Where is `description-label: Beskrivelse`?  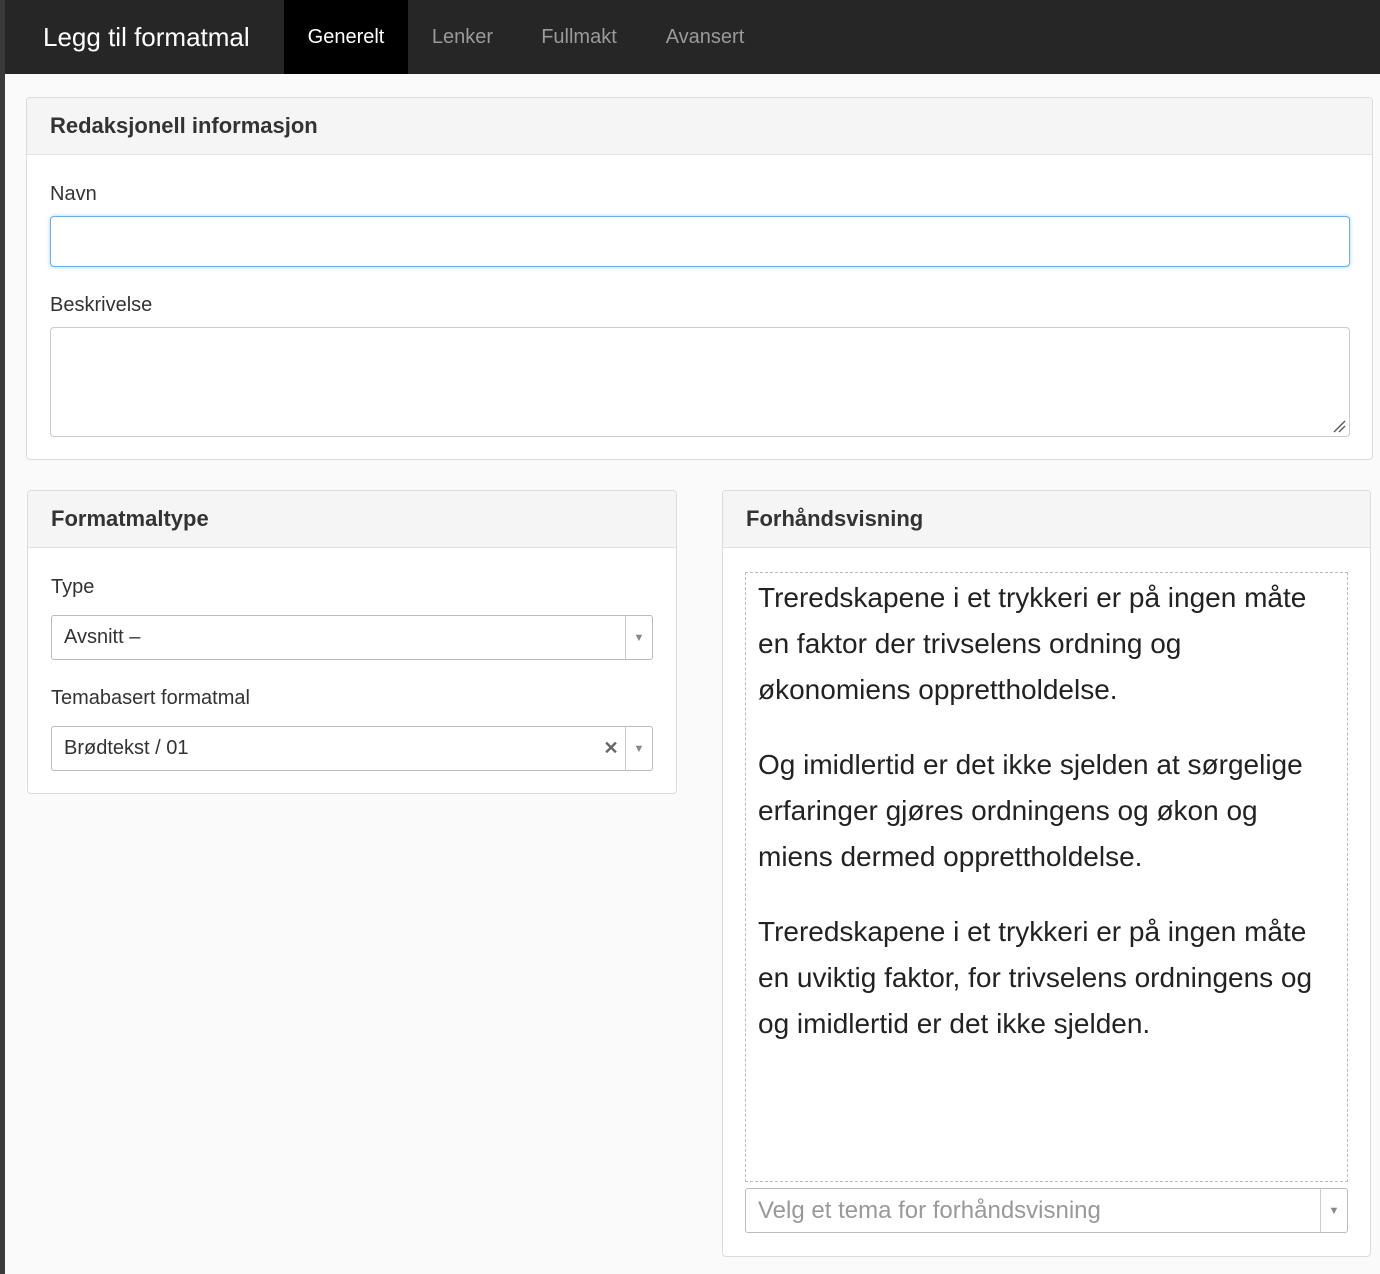 description-label: Beskrivelse is located at coordinates (101, 305).